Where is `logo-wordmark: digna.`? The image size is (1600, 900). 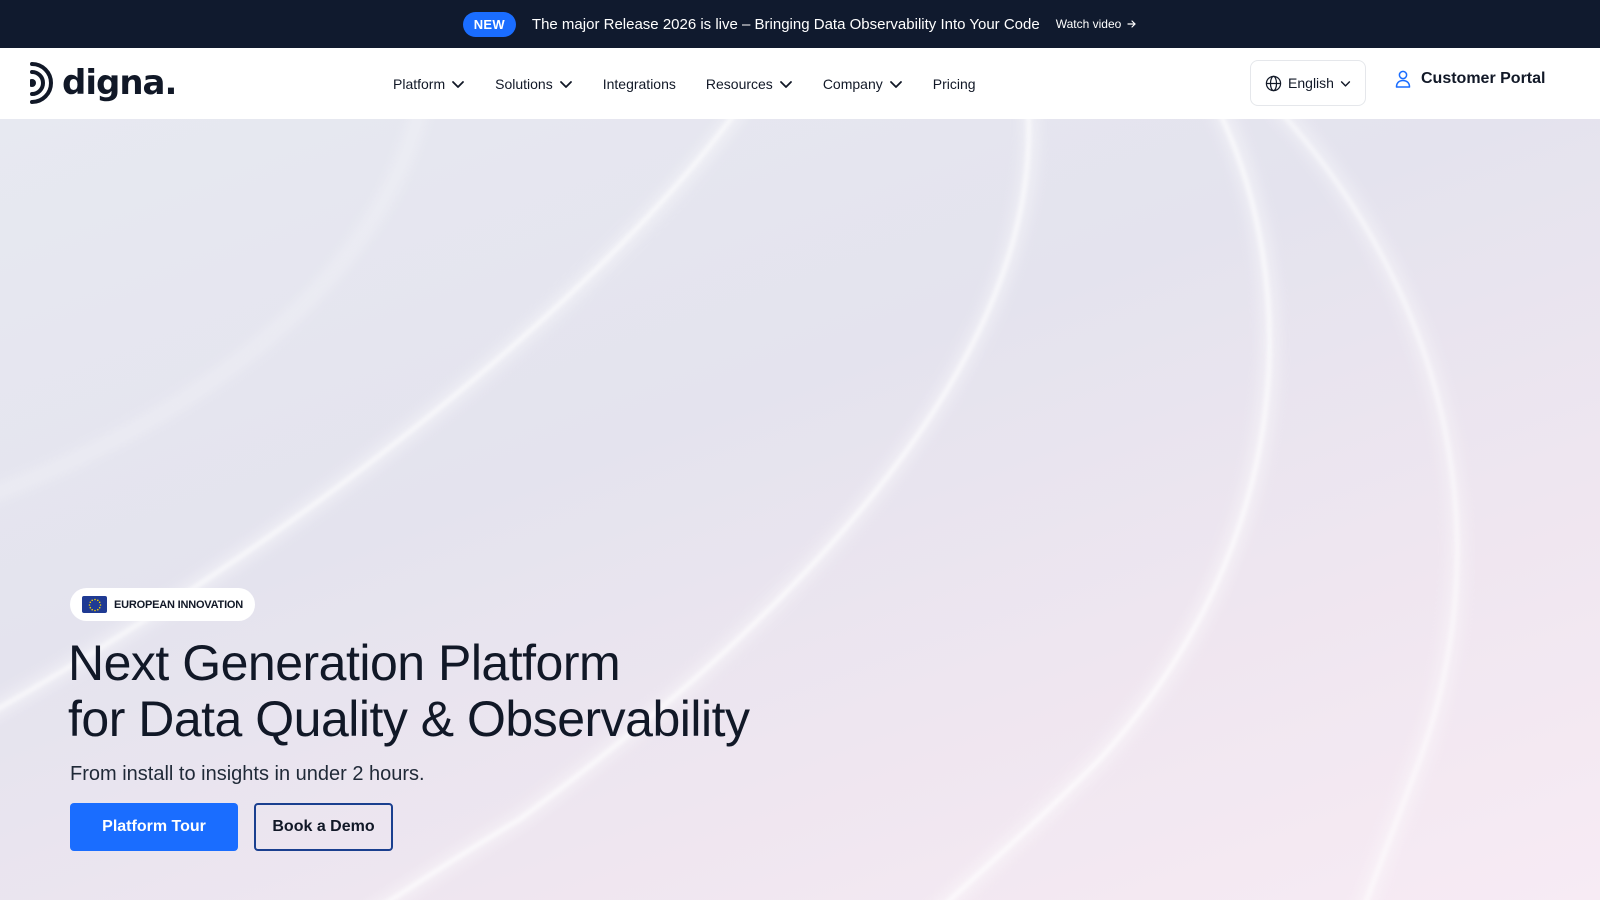 logo-wordmark: digna. is located at coordinates (119, 83).